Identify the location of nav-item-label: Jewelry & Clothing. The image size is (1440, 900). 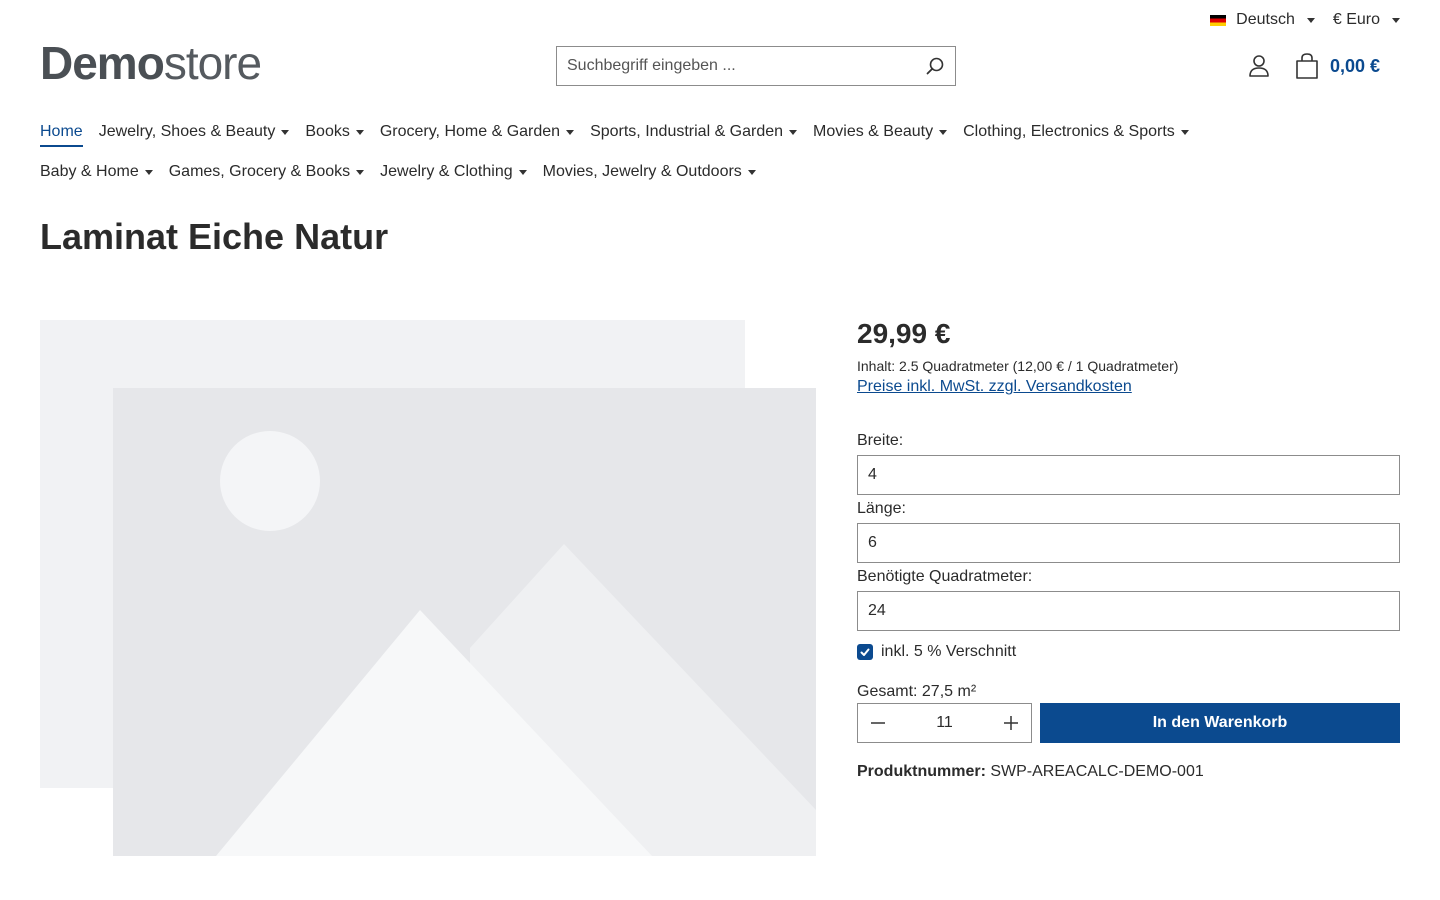
(446, 171).